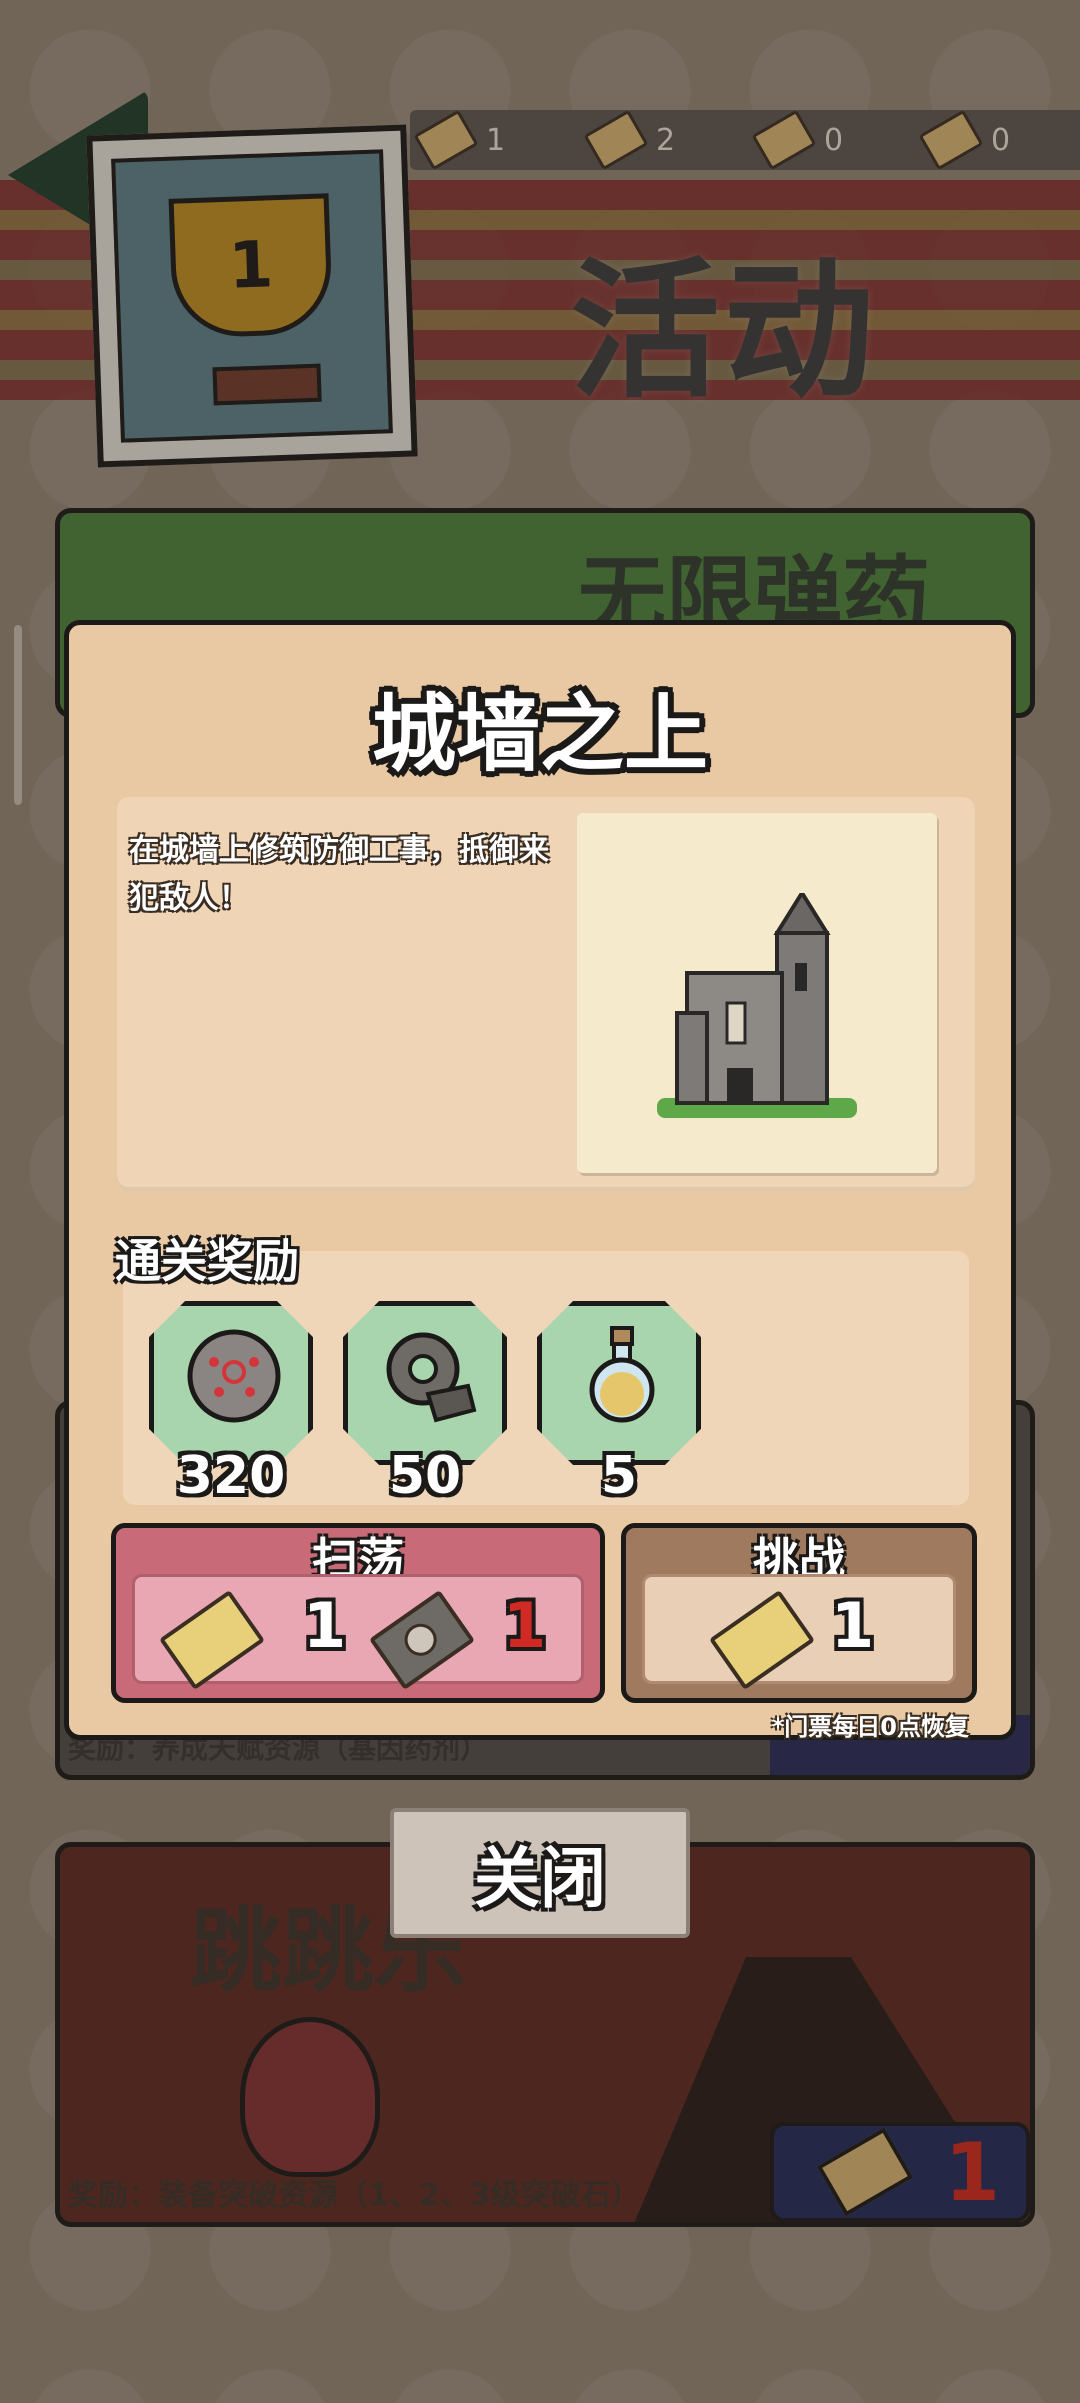 The width and height of the screenshot is (1080, 2403). I want to click on reward-count: 5, so click(619, 1476).